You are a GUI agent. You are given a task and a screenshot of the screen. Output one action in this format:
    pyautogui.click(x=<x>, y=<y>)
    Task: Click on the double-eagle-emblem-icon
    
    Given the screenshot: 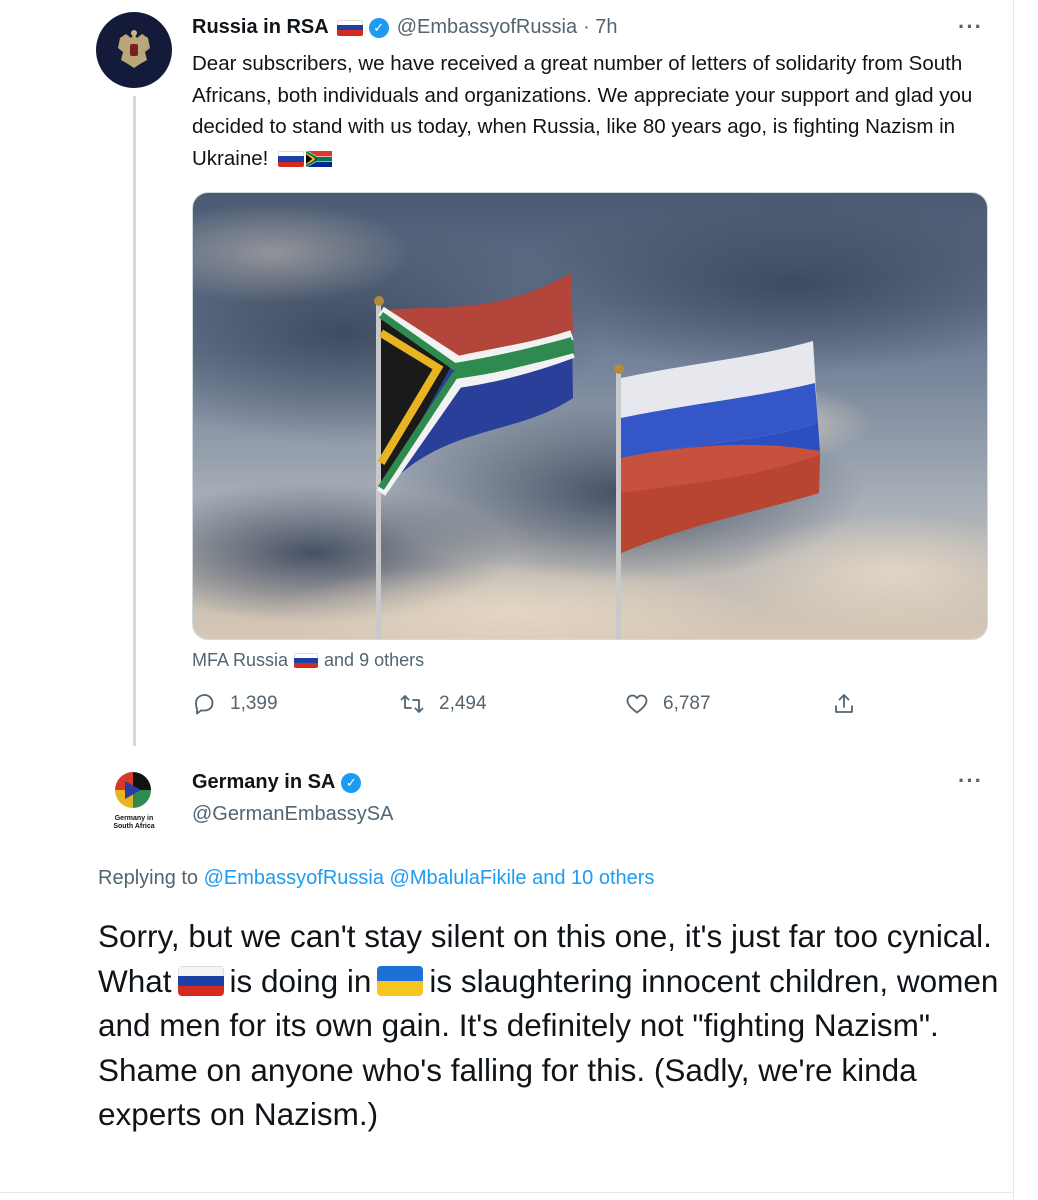 What is the action you would take?
    pyautogui.click(x=134, y=49)
    